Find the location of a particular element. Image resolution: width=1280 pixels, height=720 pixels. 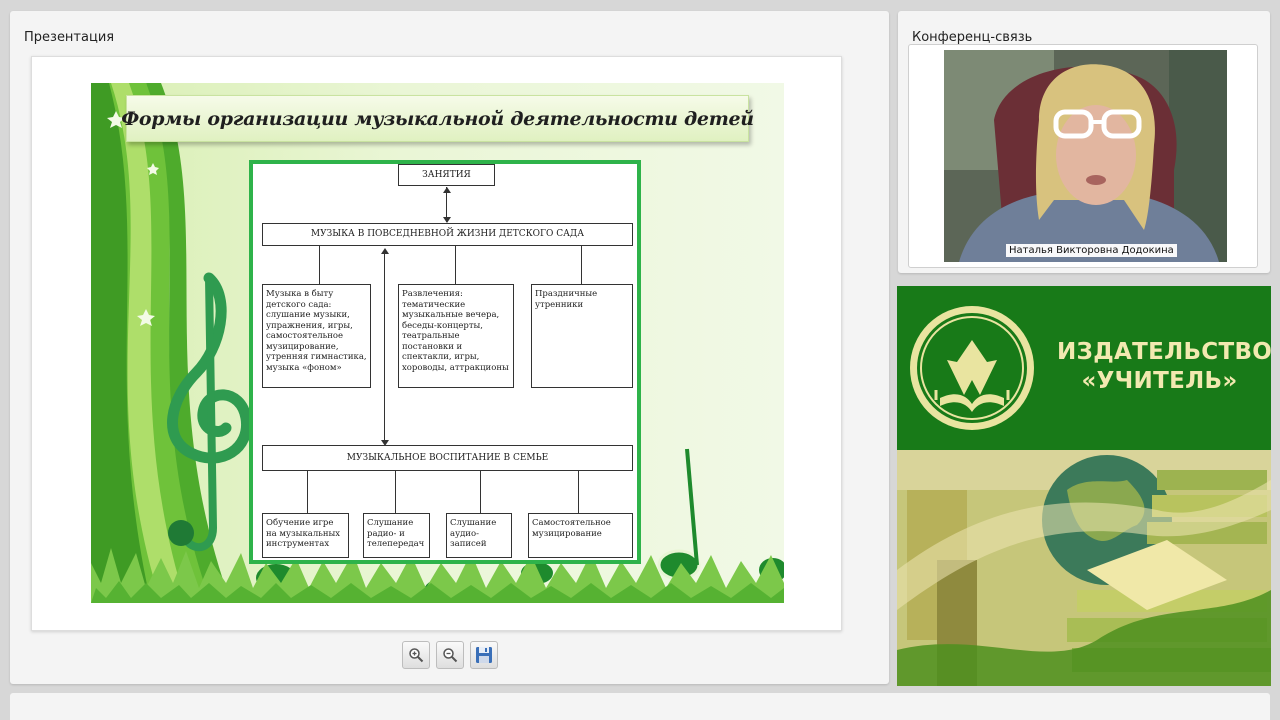

floppy-disk-icon is located at coordinates (484, 655).